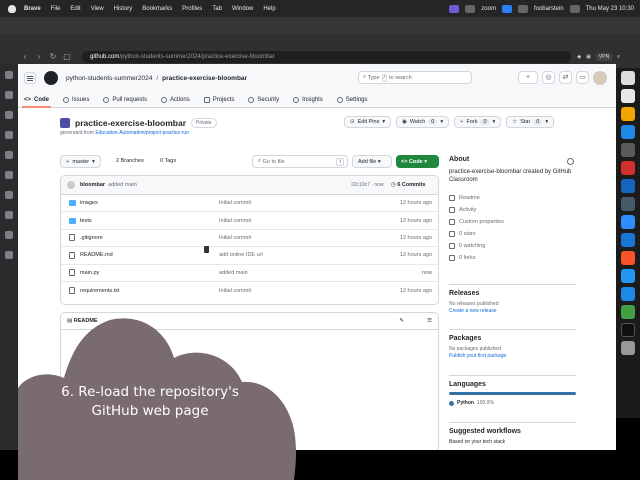  Describe the element at coordinates (628, 78) in the screenshot. I see `finder-icon` at that location.